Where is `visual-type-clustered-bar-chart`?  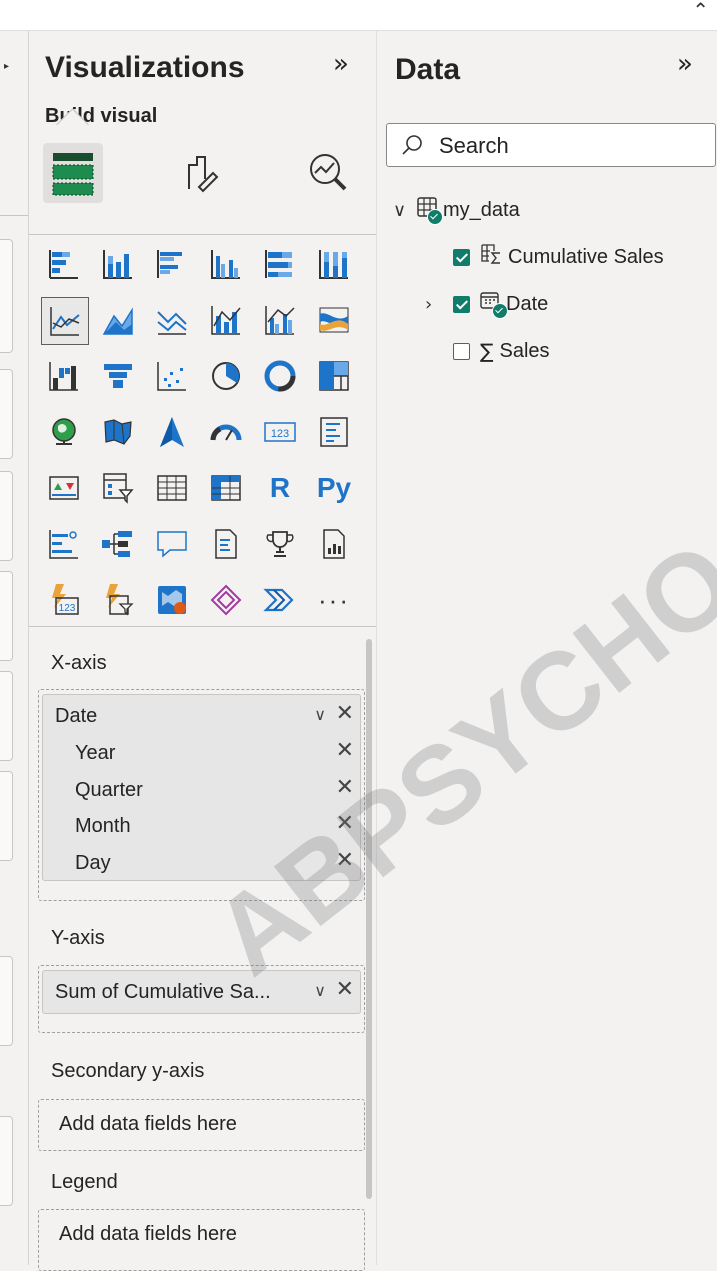
visual-type-clustered-bar-chart is located at coordinates (172, 264).